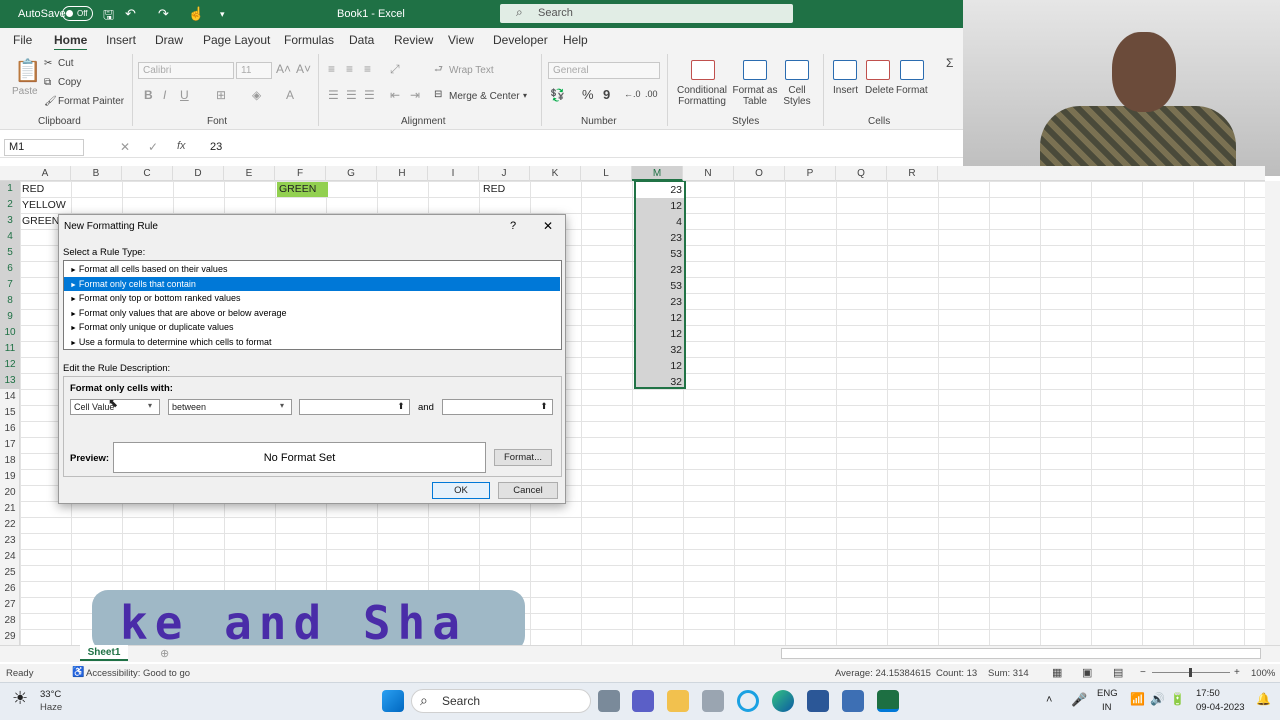 The width and height of the screenshot is (1280, 720). What do you see at coordinates (1177, 699) in the screenshot?
I see `battery-icon: 🔋` at bounding box center [1177, 699].